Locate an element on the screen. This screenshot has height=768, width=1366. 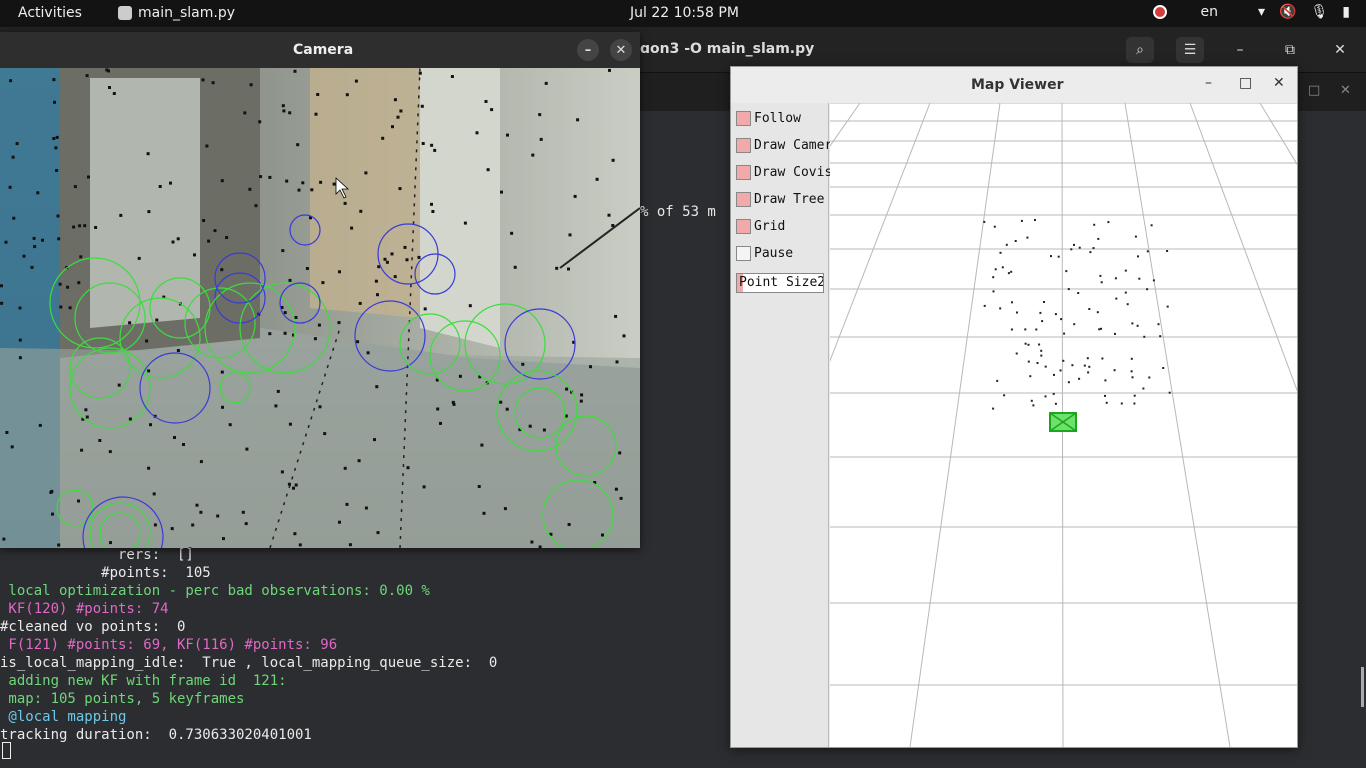
volume-muted-icon: 🔇 is located at coordinates (1287, 12).